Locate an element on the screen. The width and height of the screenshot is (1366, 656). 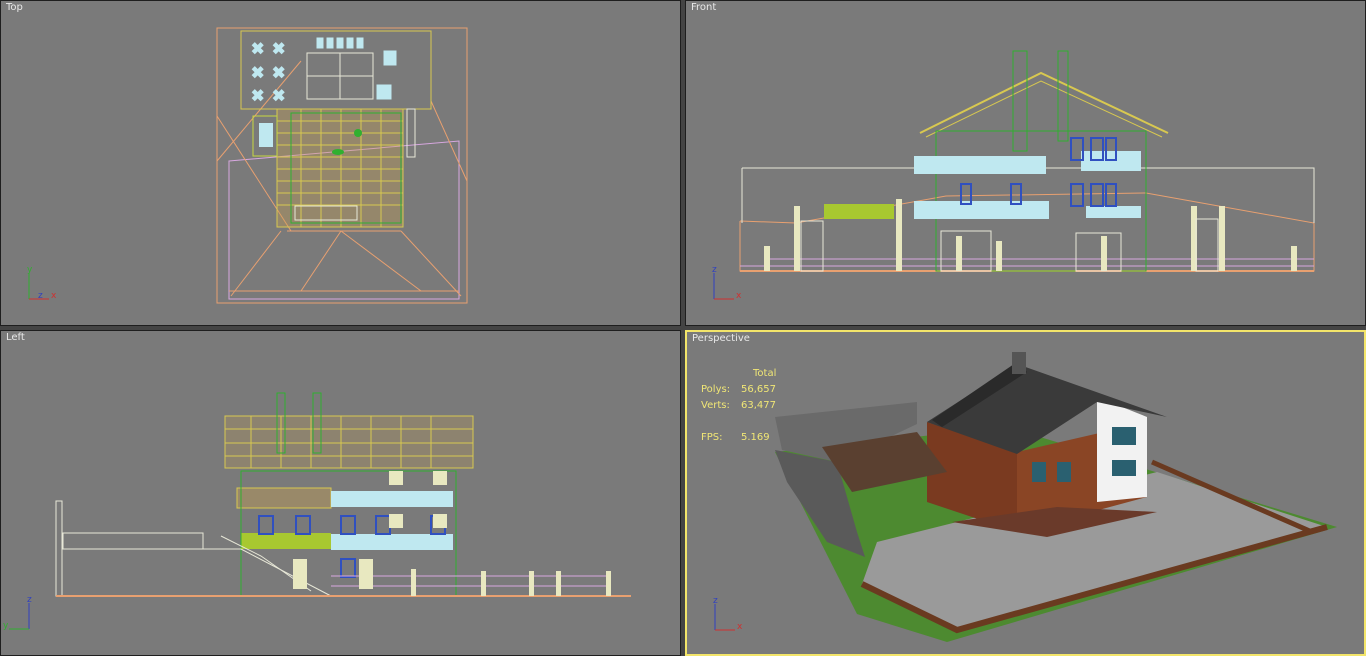
axis-gizmo: z x is located at coordinates (728, 614).